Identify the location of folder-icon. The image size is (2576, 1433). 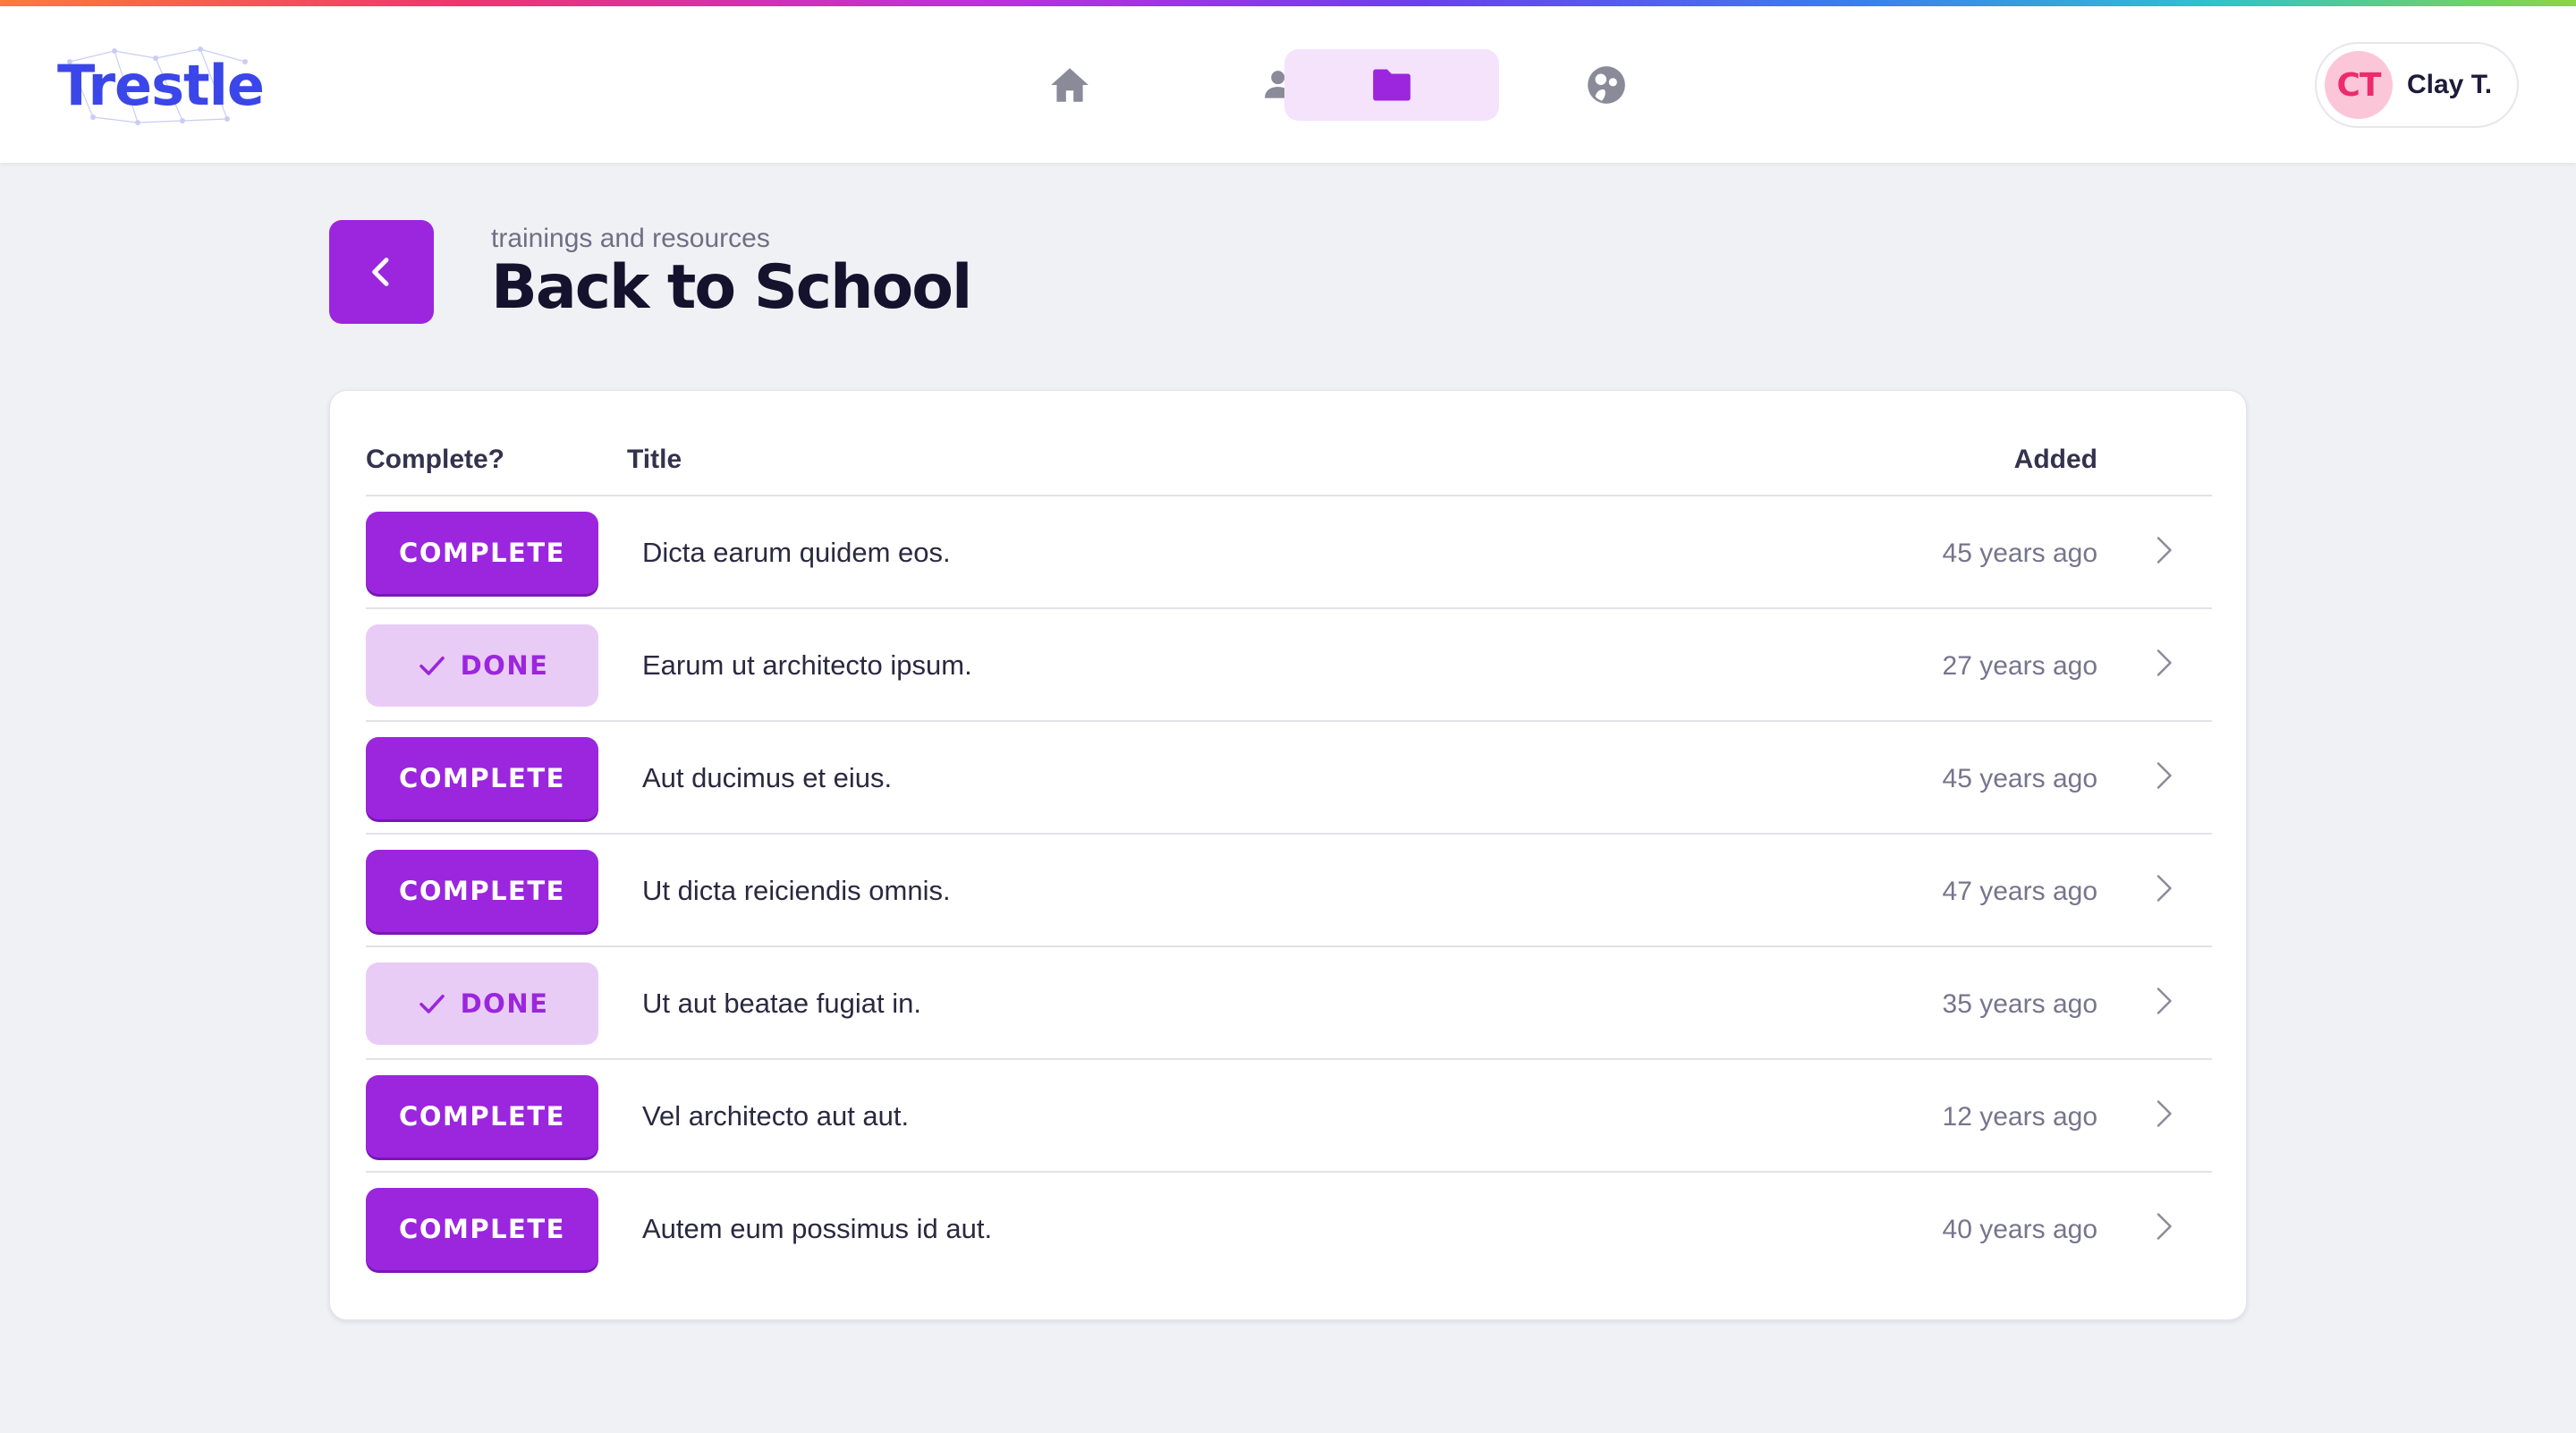
(1392, 85).